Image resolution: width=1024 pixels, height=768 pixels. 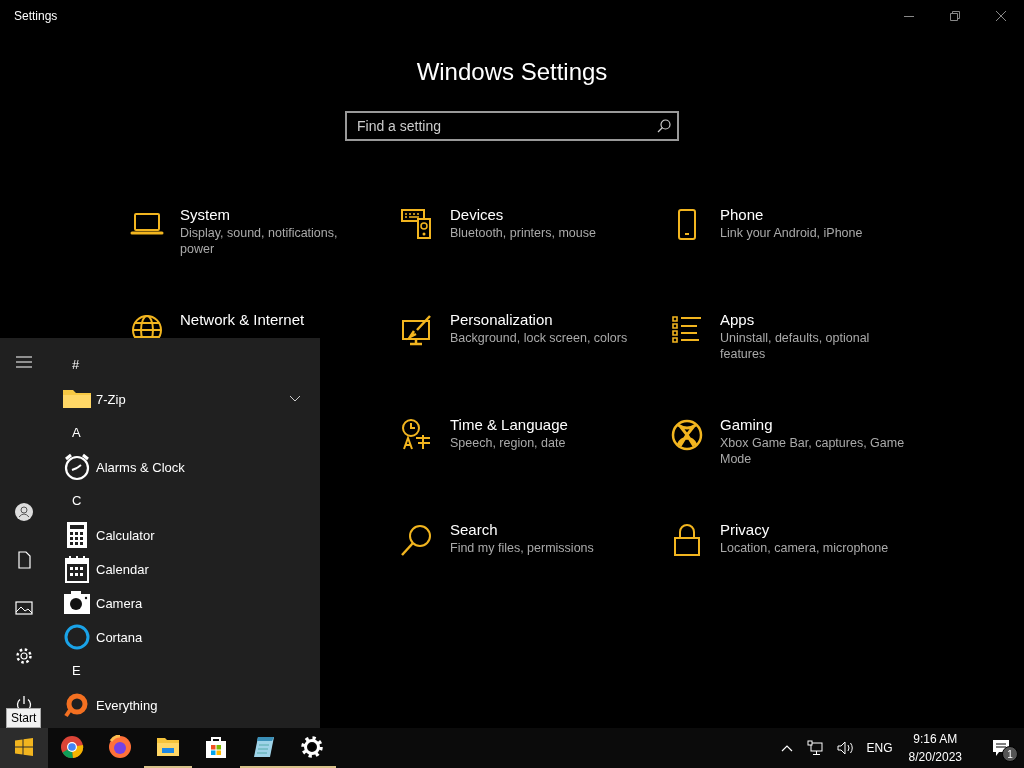 I want to click on page-heading: Windows Settings, so click(x=512, y=72).